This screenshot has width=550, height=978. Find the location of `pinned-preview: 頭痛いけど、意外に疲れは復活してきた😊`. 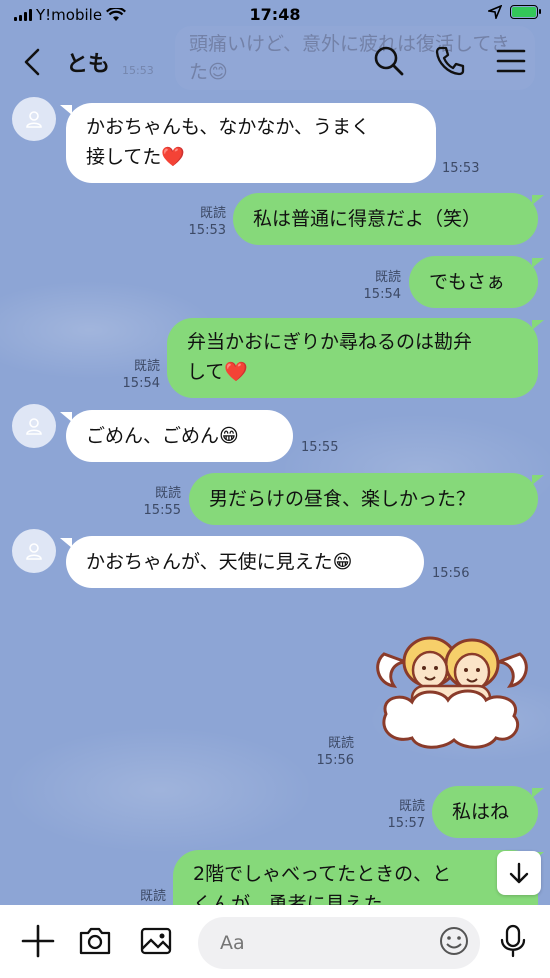

pinned-preview: 頭痛いけど、意外に疲れは復活してきた😊 is located at coordinates (355, 58).